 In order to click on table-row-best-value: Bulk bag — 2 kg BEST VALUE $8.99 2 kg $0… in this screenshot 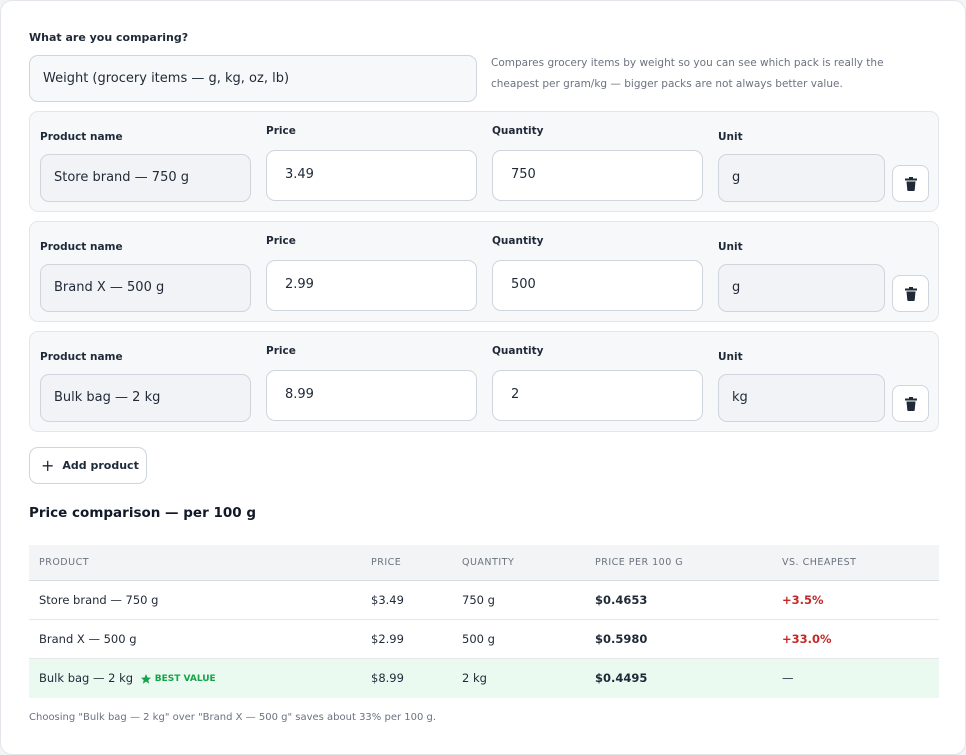, I will do `click(484, 678)`.